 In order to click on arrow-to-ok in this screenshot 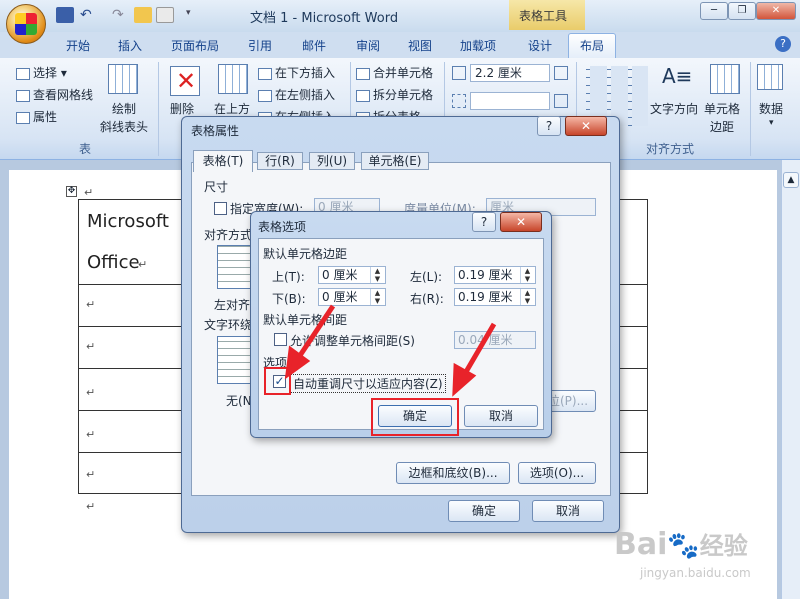, I will do `click(478, 350)`.